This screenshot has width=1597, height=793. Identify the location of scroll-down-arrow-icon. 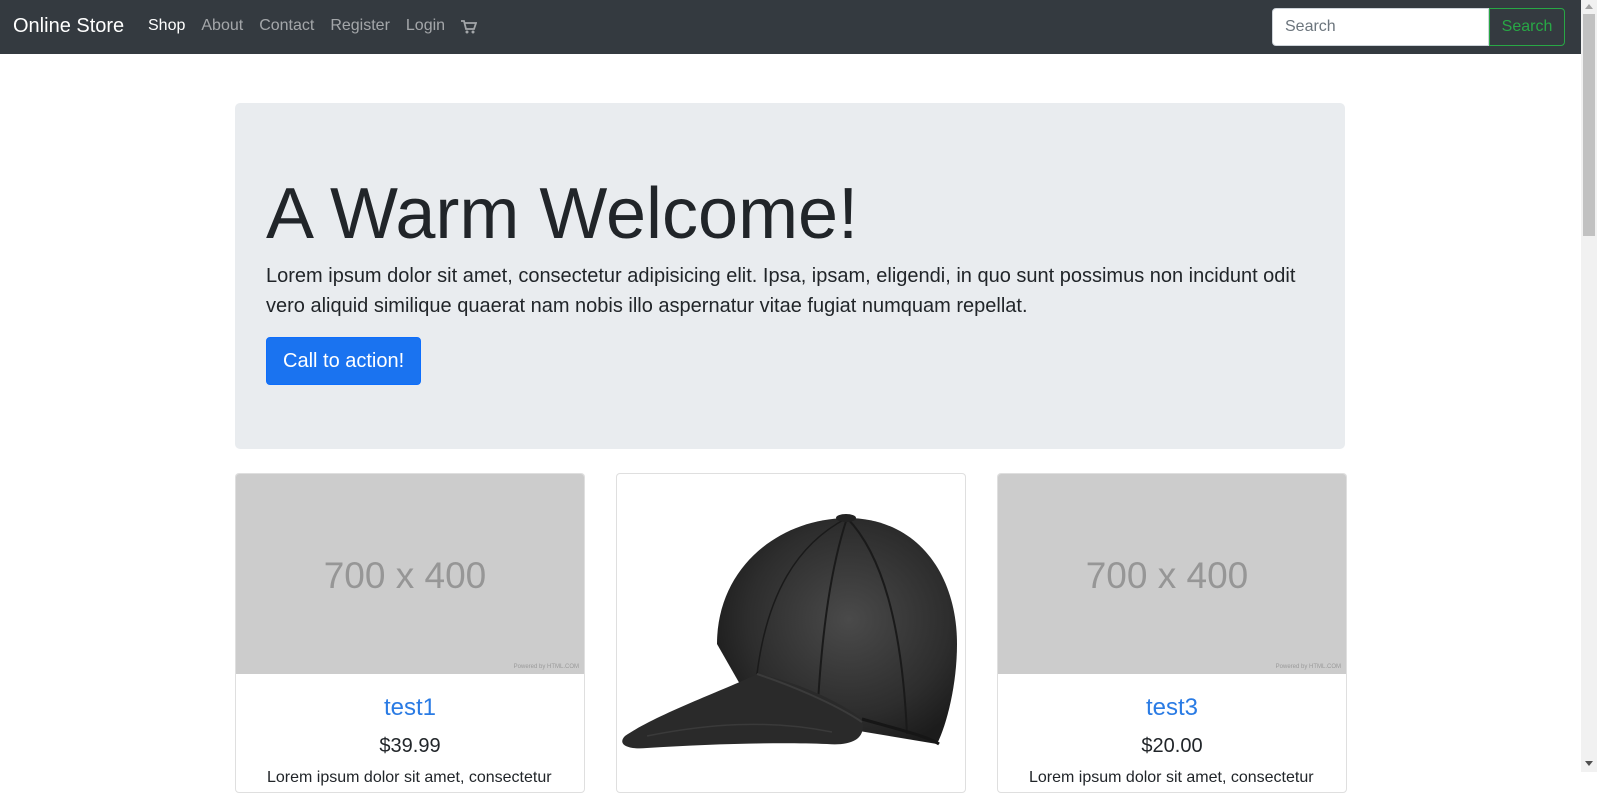
(1589, 763).